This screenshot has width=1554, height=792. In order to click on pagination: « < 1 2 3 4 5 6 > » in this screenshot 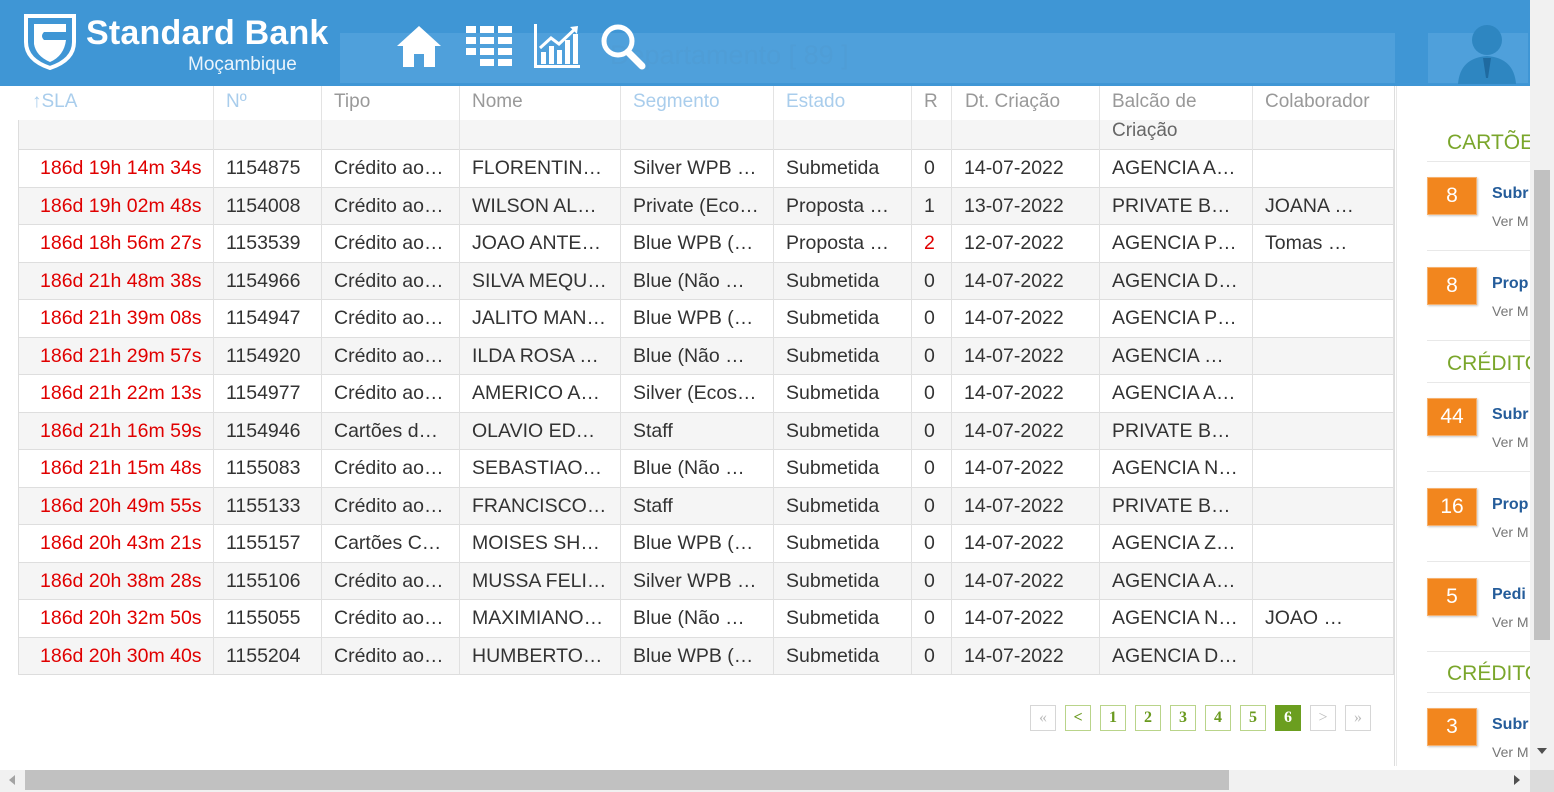, I will do `click(1200, 718)`.